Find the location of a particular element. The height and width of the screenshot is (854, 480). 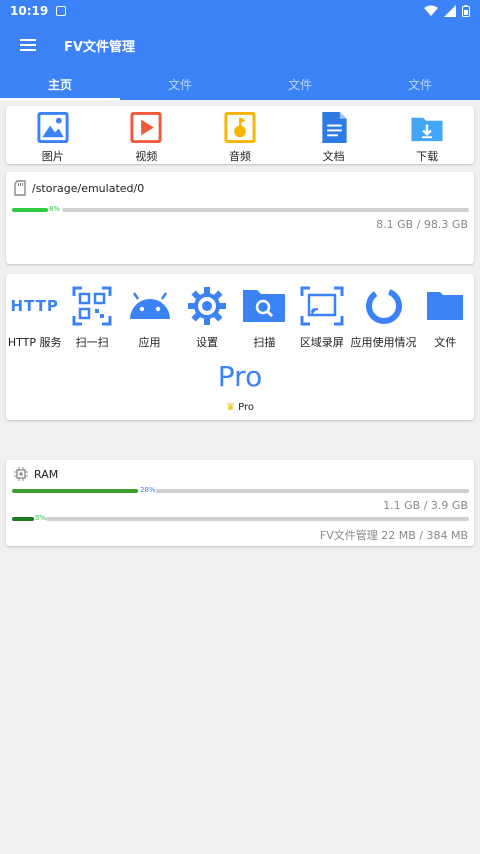

document-icon is located at coordinates (334, 127).